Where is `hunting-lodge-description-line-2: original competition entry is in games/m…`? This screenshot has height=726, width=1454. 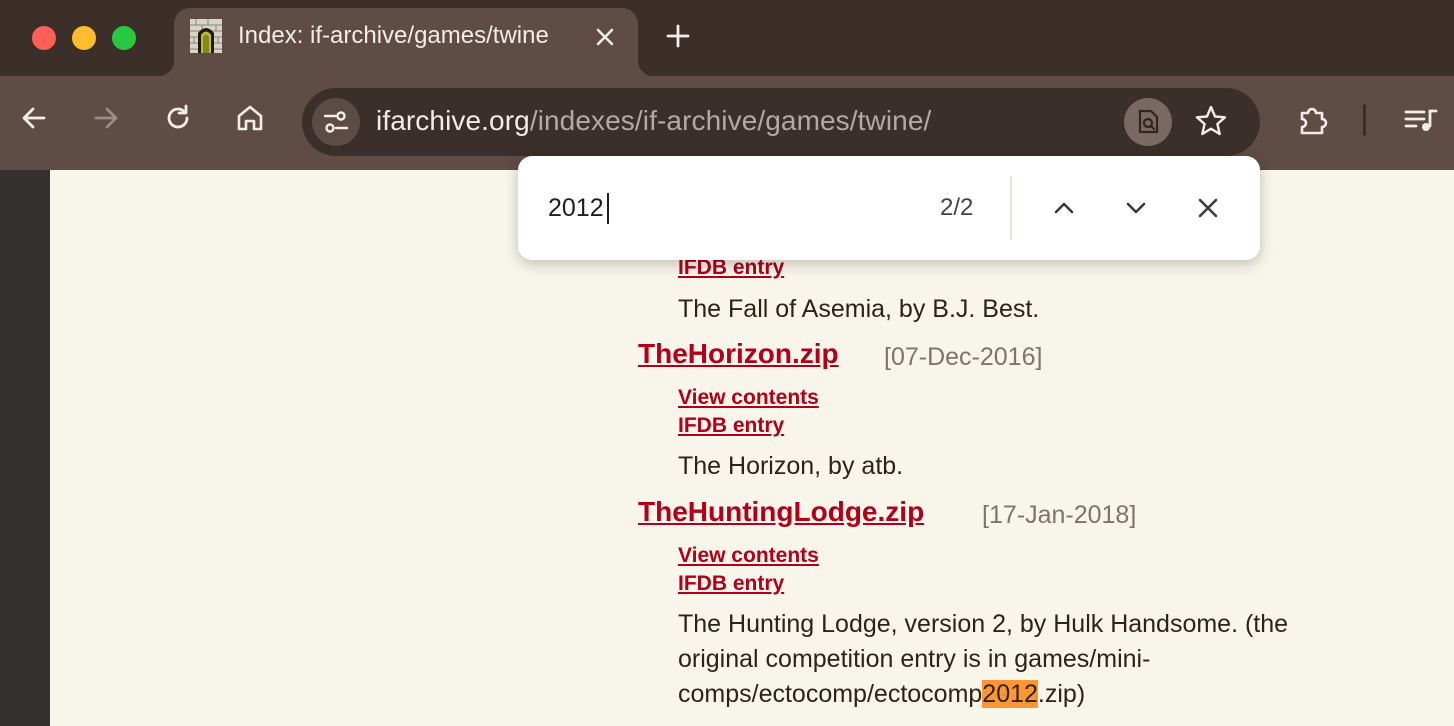
hunting-lodge-description-line-2: original competition entry is in games/m… is located at coordinates (914, 659).